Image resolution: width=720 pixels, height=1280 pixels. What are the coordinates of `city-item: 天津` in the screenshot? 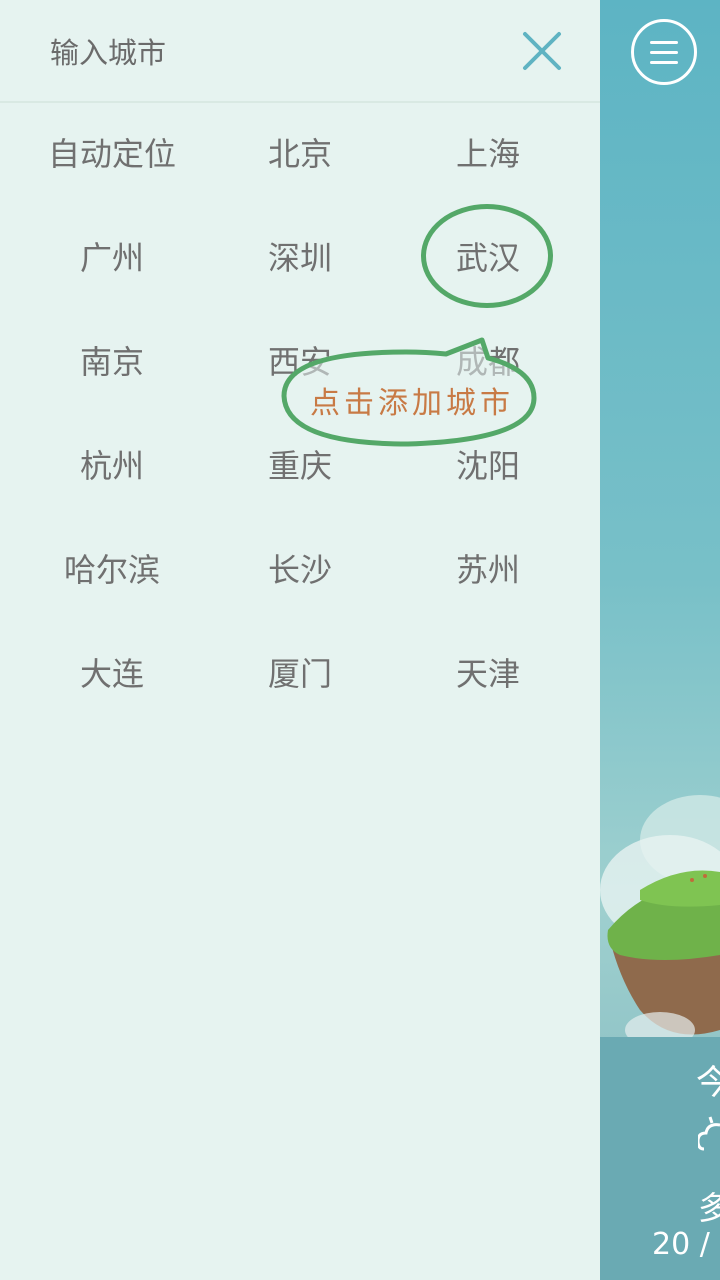 It's located at (488, 674).